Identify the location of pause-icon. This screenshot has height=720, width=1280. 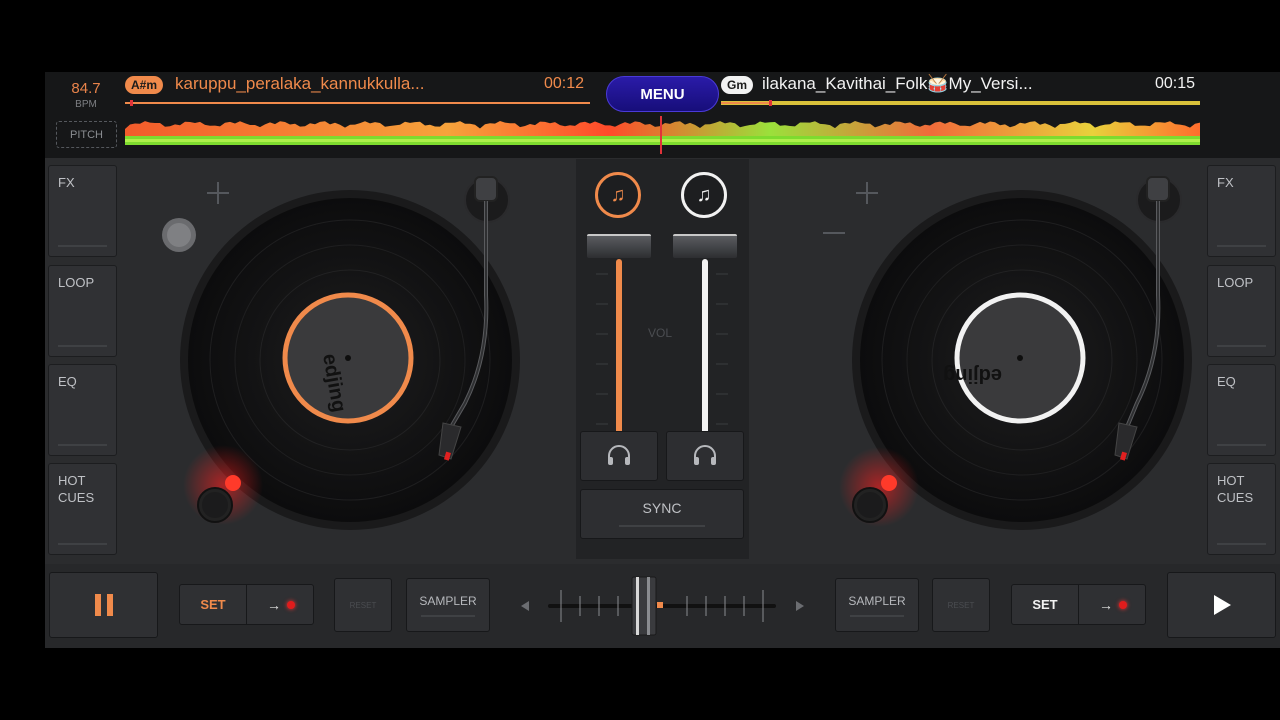
(103, 605).